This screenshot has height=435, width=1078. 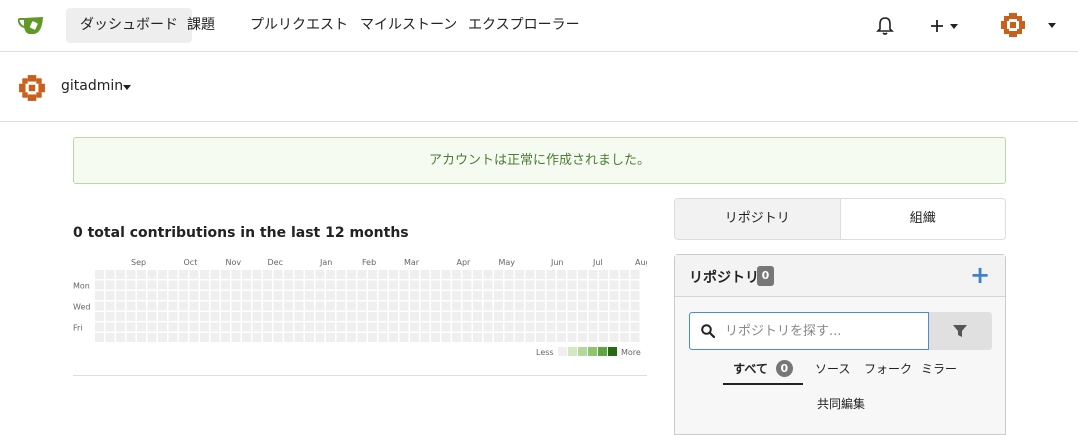 What do you see at coordinates (299, 25) in the screenshot?
I see `nav-pull-requests: プルリクエスト` at bounding box center [299, 25].